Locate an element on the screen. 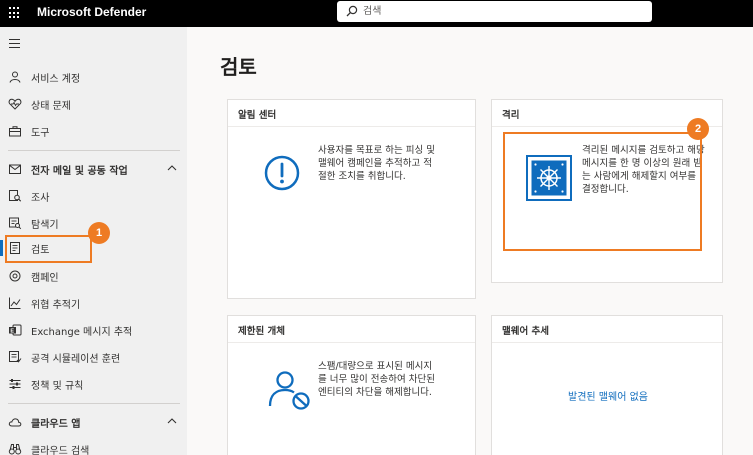  step-badge-2: 2 is located at coordinates (698, 129).